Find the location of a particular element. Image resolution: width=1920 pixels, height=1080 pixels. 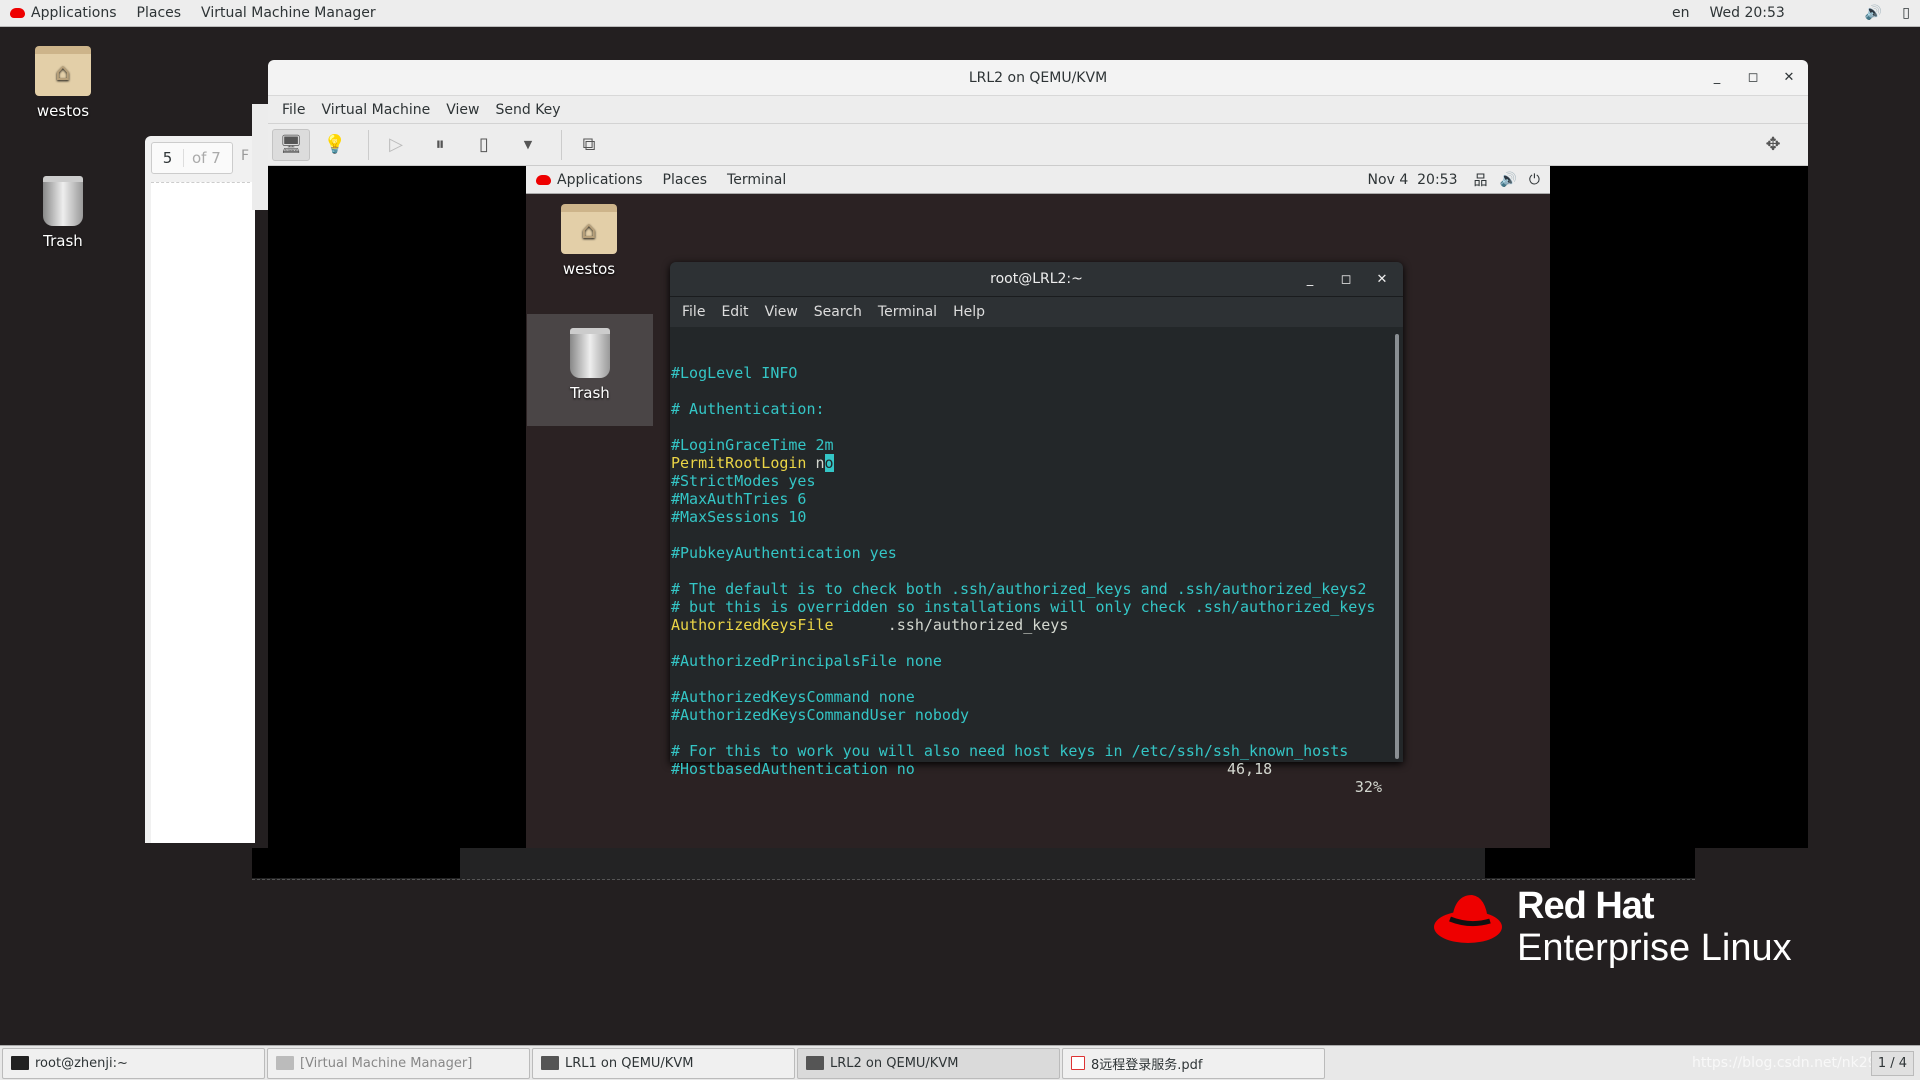

task-lrl1: LRL1 on QEMU/KVM is located at coordinates (663, 1063).